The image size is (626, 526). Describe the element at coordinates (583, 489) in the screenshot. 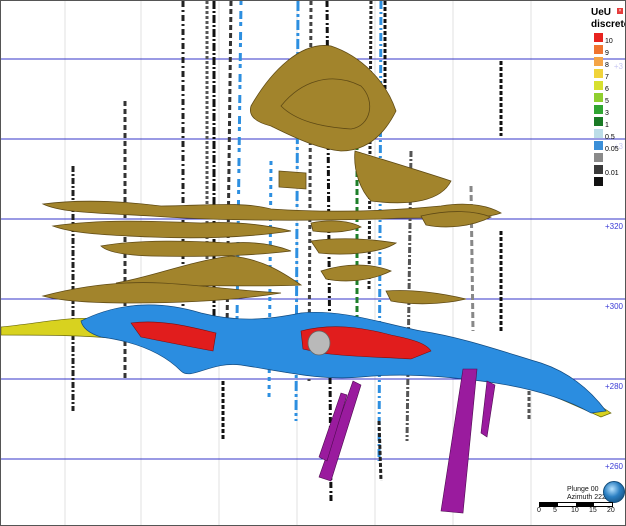

I see `plunge-label: Plunge 00` at that location.